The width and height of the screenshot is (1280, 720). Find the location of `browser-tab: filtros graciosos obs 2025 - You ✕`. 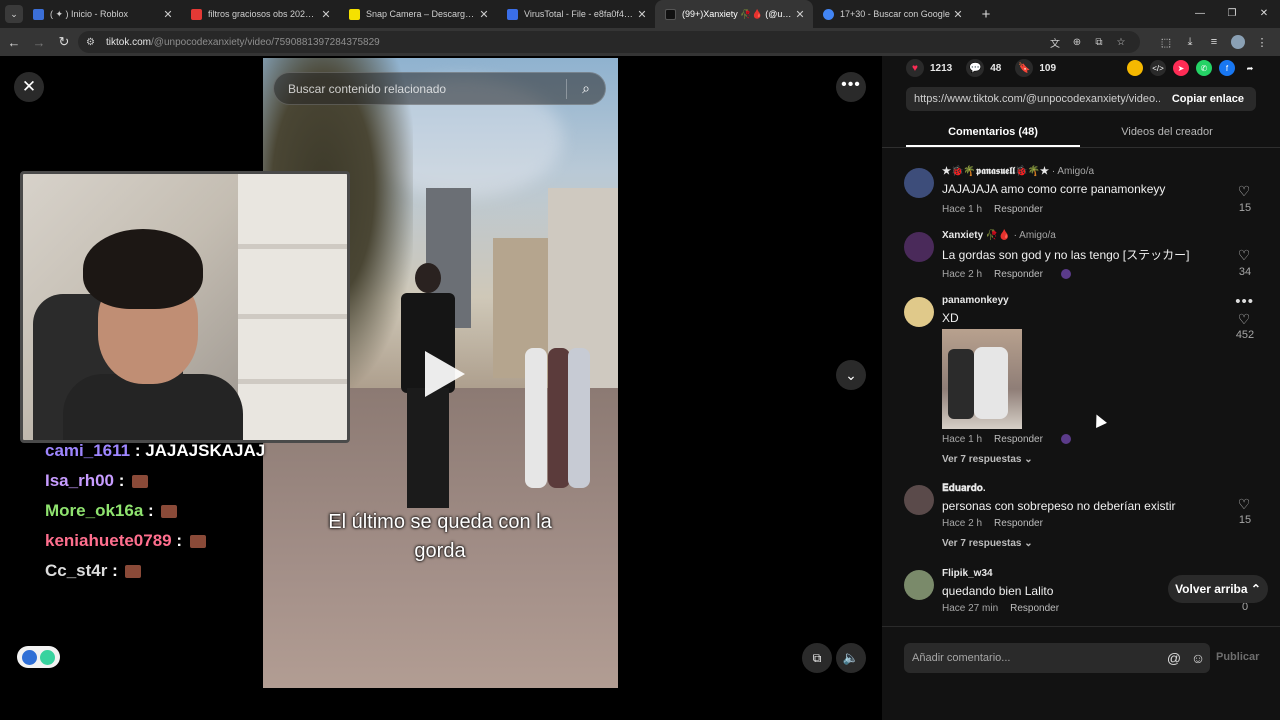

browser-tab: filtros graciosos obs 2025 - You ✕ is located at coordinates (260, 14).